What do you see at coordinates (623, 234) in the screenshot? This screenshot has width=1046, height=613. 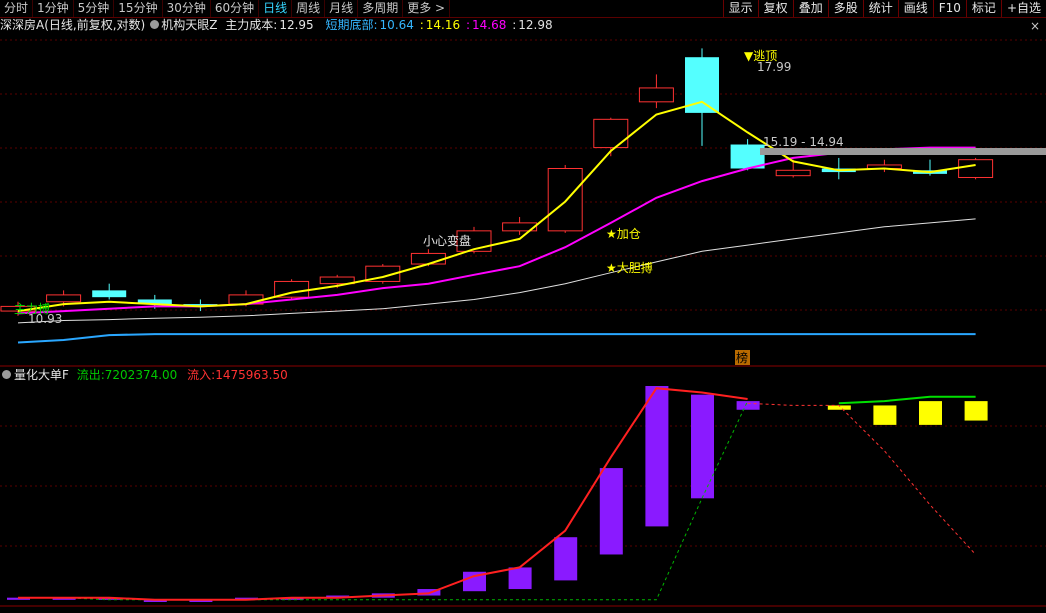 I see `add-position-label: ★加仓` at bounding box center [623, 234].